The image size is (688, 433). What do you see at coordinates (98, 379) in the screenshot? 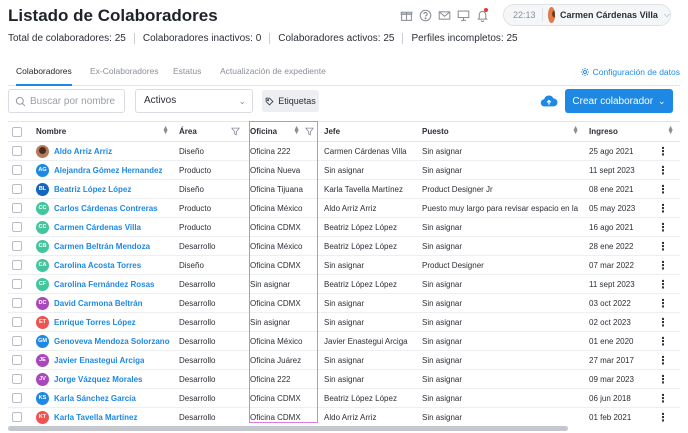
I see `collaborator-name-link: Jorge Vázquez Morales` at bounding box center [98, 379].